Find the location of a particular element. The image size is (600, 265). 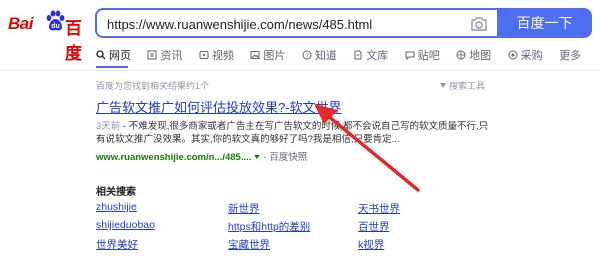

chevron-down-icon is located at coordinates (257, 157).